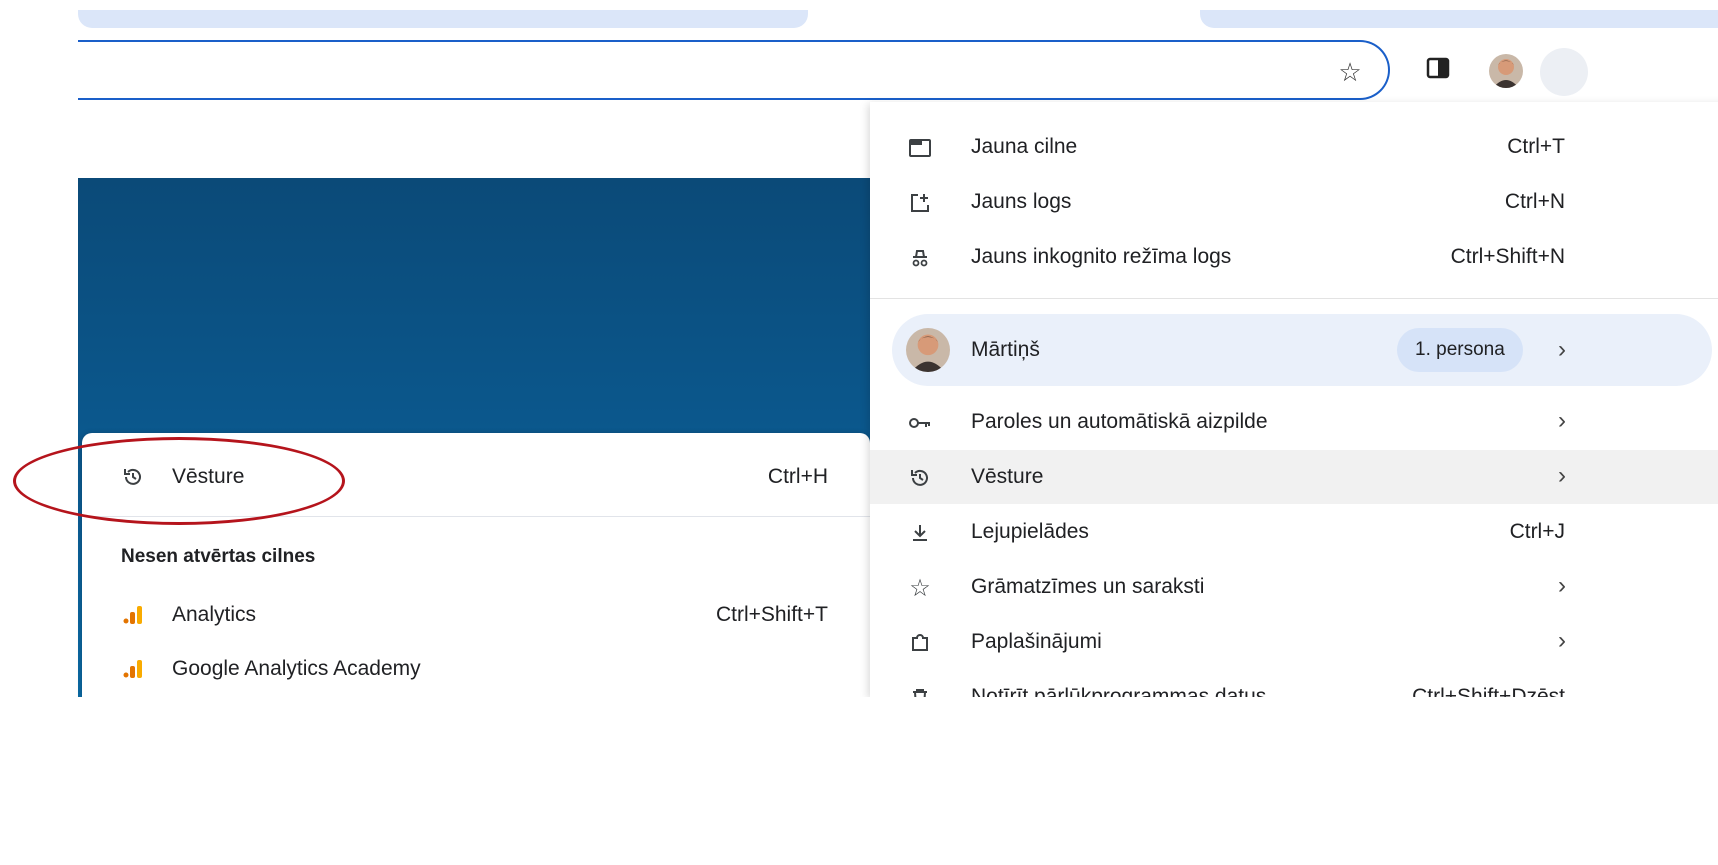 This screenshot has width=1718, height=865. I want to click on key-icon, so click(920, 423).